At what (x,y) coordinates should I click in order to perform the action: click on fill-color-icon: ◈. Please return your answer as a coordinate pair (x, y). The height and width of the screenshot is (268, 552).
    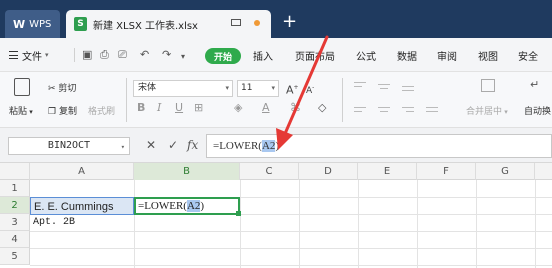
    Looking at the image, I should click on (238, 108).